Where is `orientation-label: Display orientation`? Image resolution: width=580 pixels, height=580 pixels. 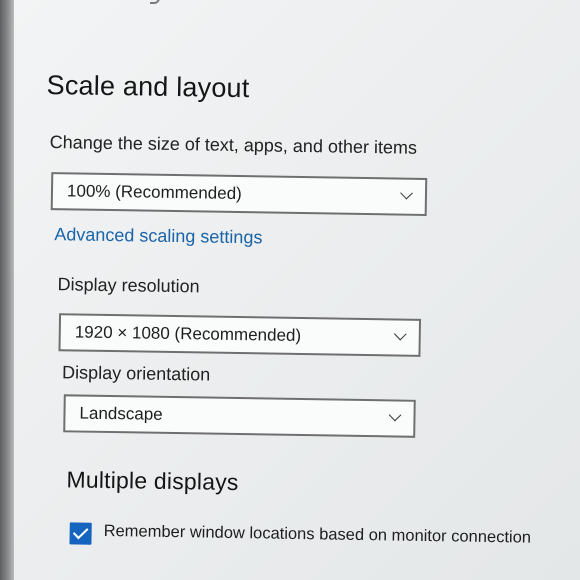 orientation-label: Display orientation is located at coordinates (136, 373).